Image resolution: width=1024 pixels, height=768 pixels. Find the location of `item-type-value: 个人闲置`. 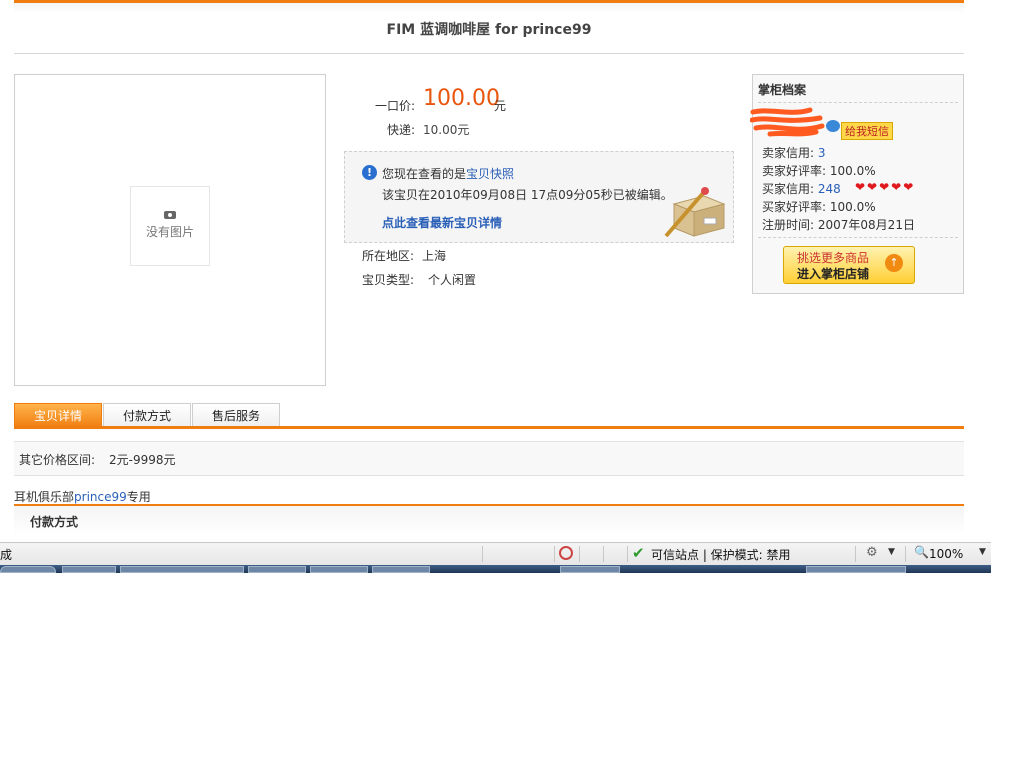

item-type-value: 个人闲置 is located at coordinates (452, 280).